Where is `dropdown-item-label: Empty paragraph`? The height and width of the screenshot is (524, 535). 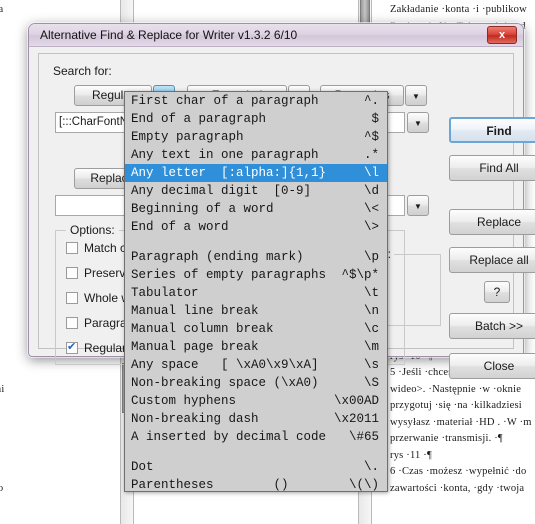
dropdown-item-label: Empty paragraph is located at coordinates (187, 137).